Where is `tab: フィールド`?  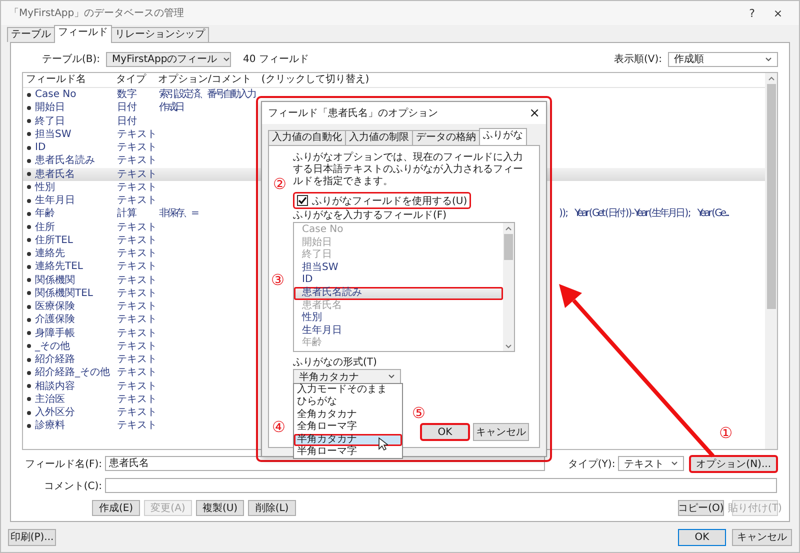
tab: フィールド is located at coordinates (83, 34).